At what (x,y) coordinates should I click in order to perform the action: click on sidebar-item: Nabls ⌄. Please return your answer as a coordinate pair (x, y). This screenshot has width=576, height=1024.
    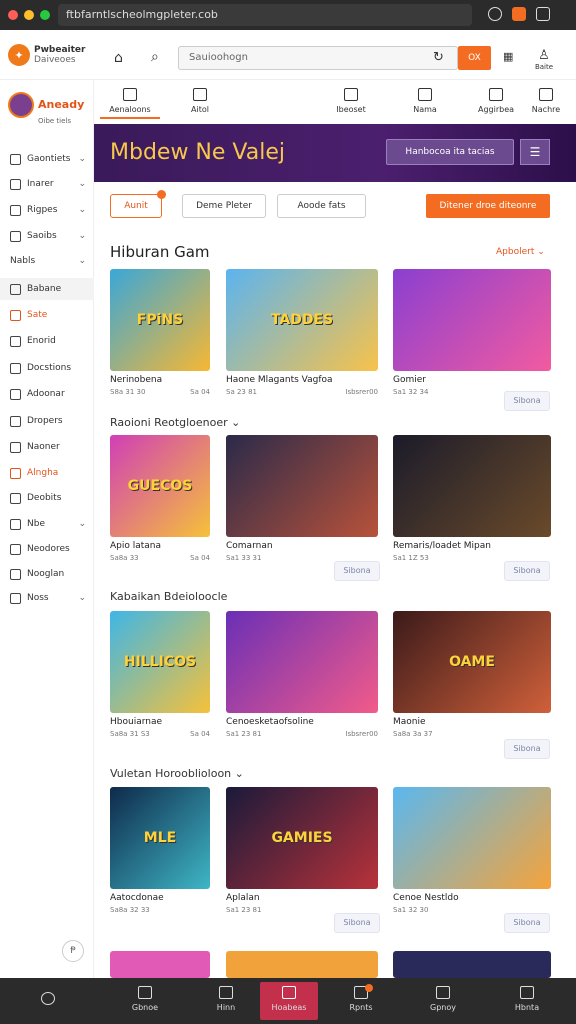
    Looking at the image, I should click on (47, 261).